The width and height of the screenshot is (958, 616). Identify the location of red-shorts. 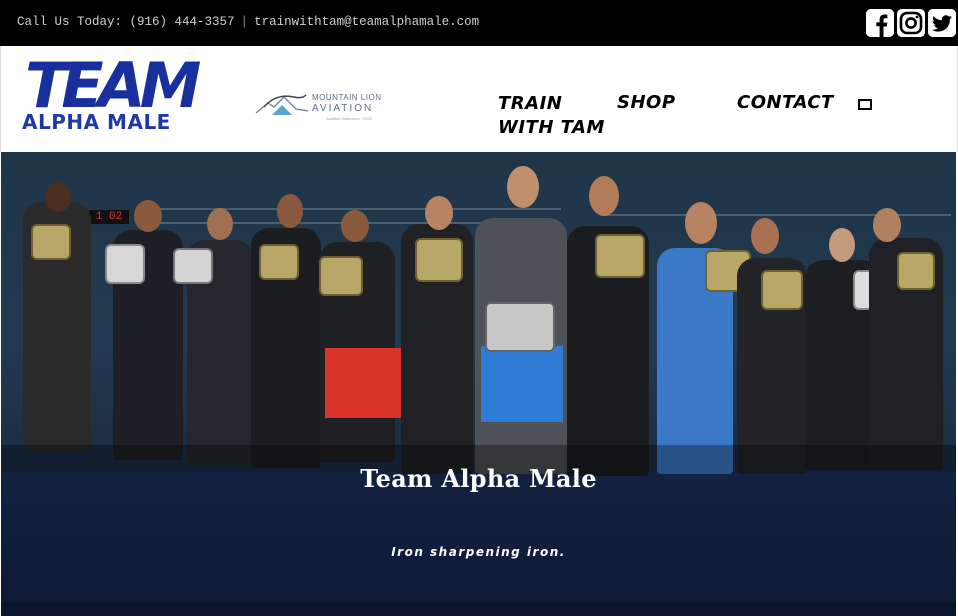
(364, 383).